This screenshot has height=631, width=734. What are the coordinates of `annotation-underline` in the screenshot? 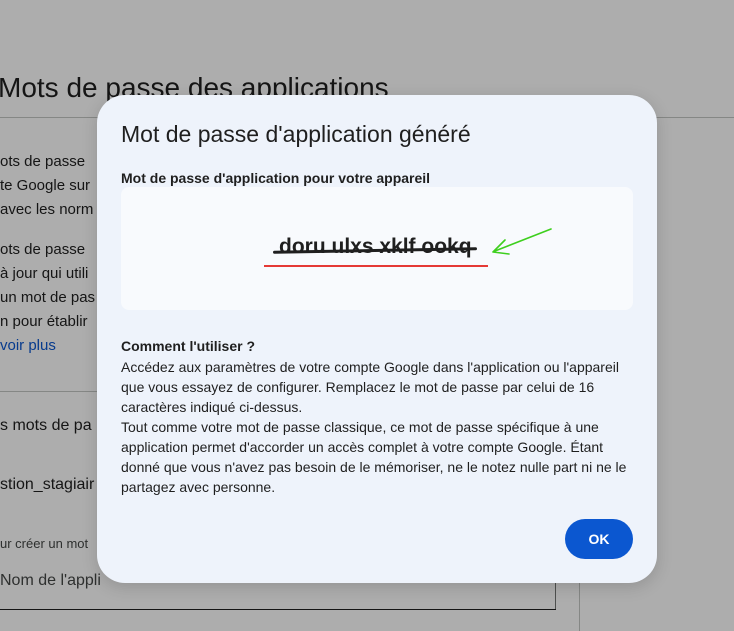 It's located at (376, 266).